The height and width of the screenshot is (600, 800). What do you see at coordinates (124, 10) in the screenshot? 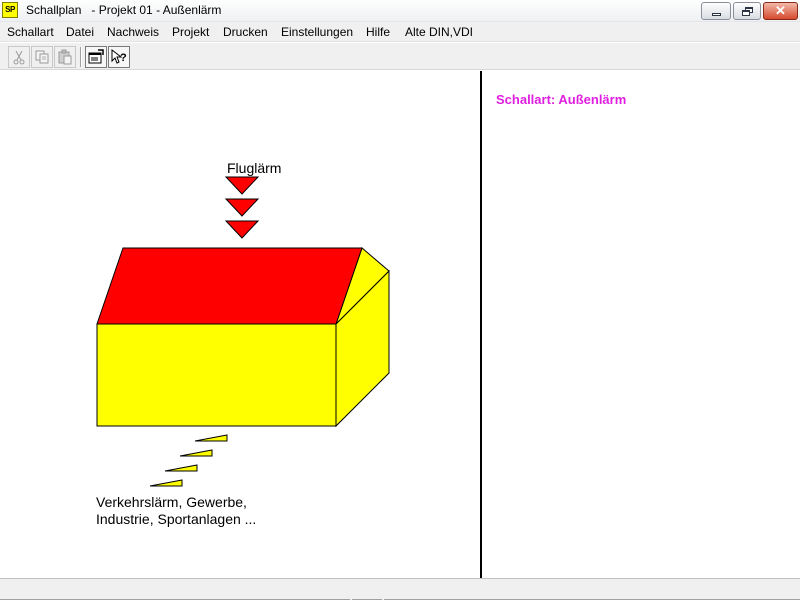
I see `window-title: Schallplan - Projekt 01 - Außenlärm` at bounding box center [124, 10].